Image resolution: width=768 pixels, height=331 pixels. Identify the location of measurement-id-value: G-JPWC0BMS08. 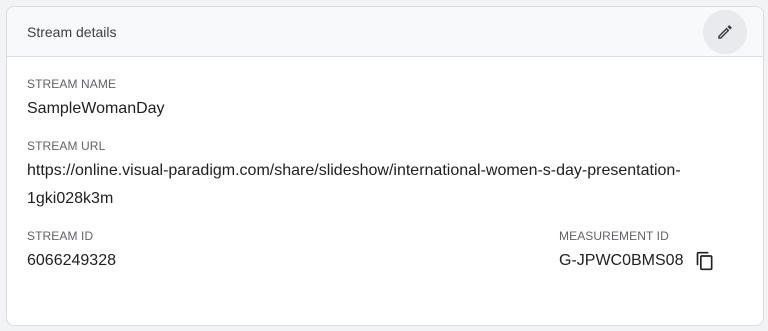
(621, 260).